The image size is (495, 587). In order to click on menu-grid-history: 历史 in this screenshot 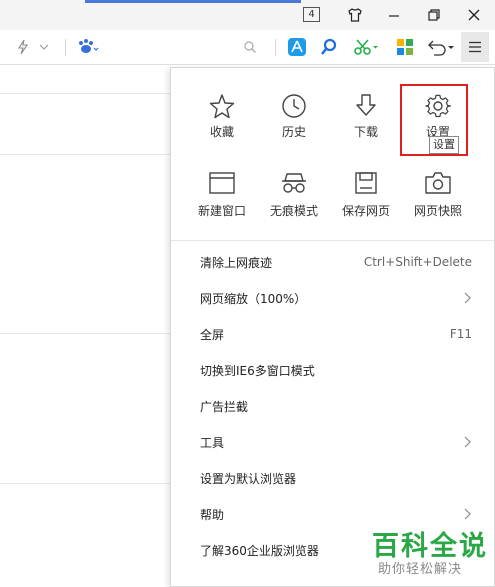, I will do `click(294, 110)`.